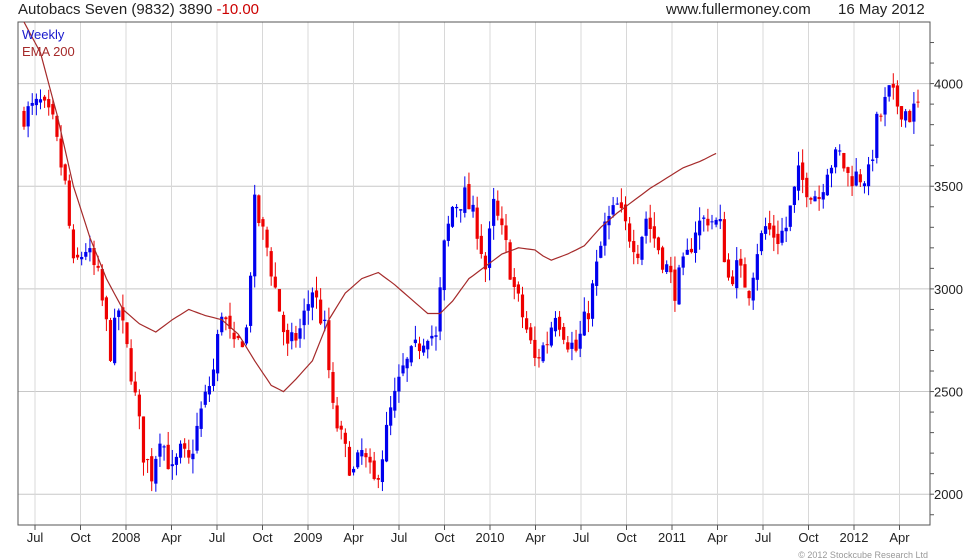 This screenshot has height=560, width=980. What do you see at coordinates (626, 537) in the screenshot?
I see `x-tick-label: Oct` at bounding box center [626, 537].